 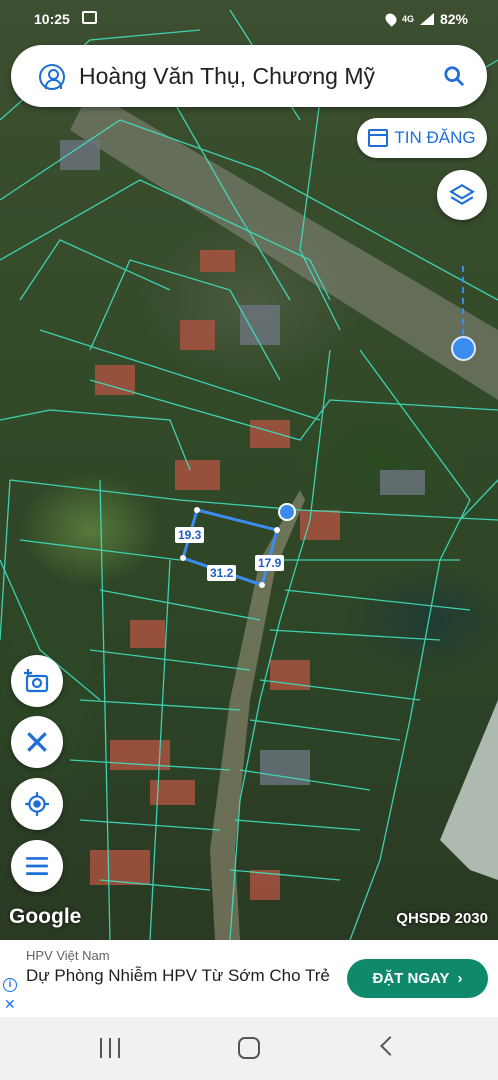 I want to click on system-nav-bar, so click(x=249, y=1048).